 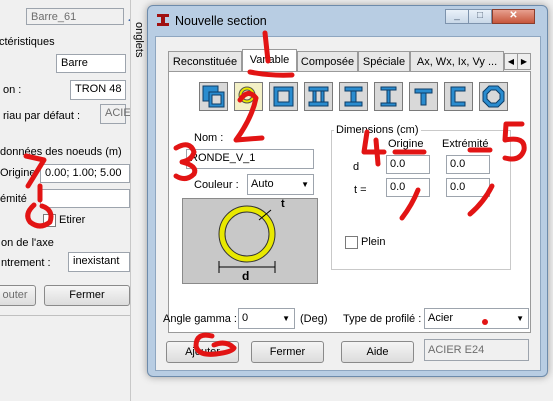 What do you see at coordinates (35, 171) in the screenshot?
I see `annotation-7-stroke` at bounding box center [35, 171].